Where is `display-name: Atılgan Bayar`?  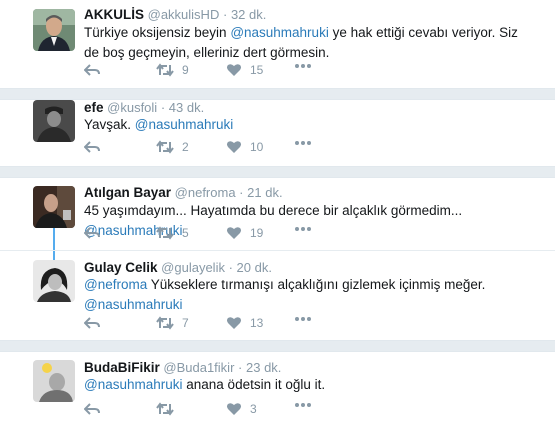 display-name: Atılgan Bayar is located at coordinates (127, 192).